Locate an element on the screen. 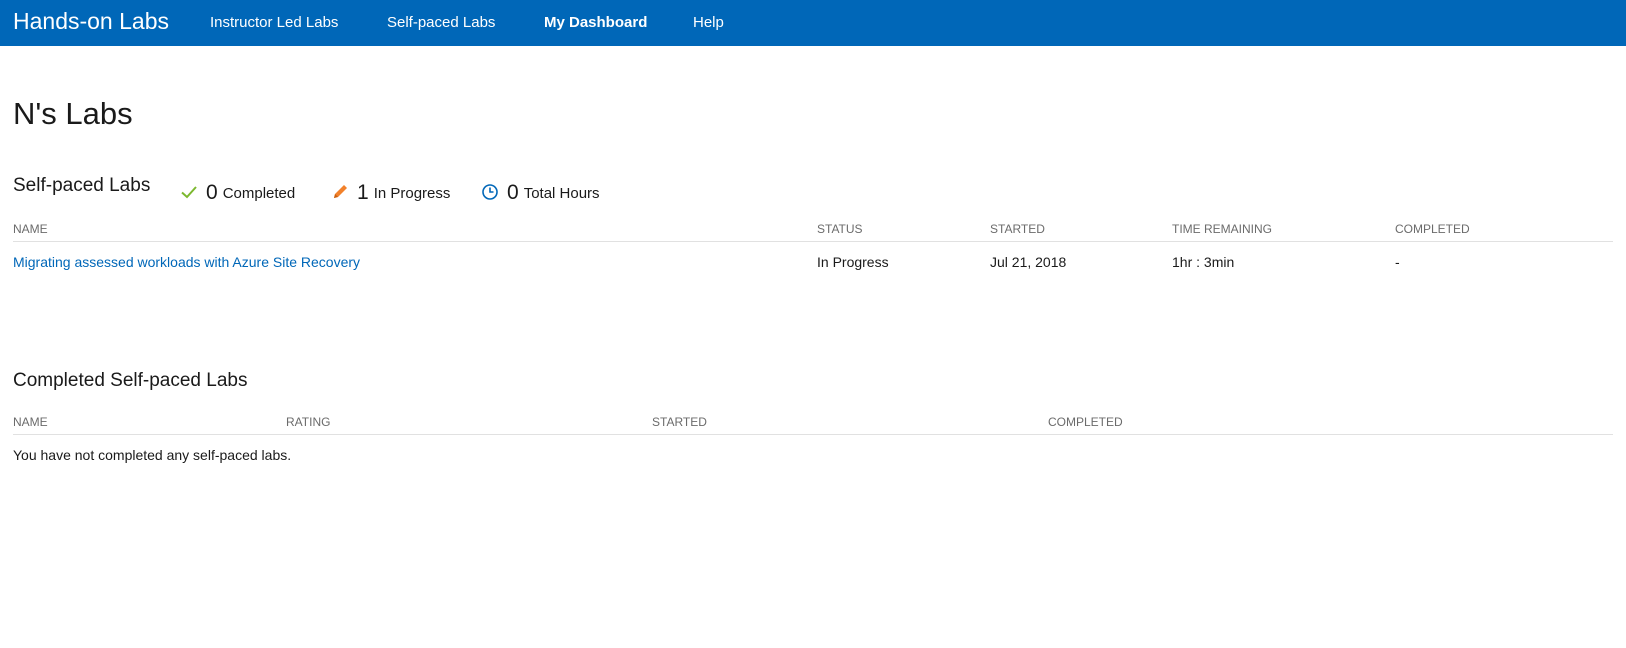 The width and height of the screenshot is (1626, 648). stat-completed-label: Completed is located at coordinates (259, 193).